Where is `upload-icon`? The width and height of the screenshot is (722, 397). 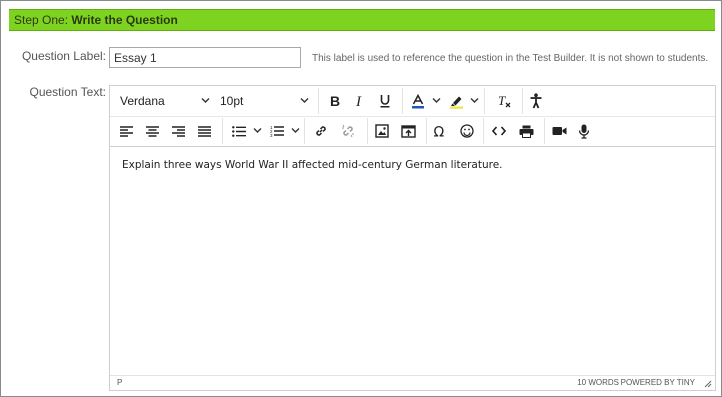
upload-icon is located at coordinates (408, 131).